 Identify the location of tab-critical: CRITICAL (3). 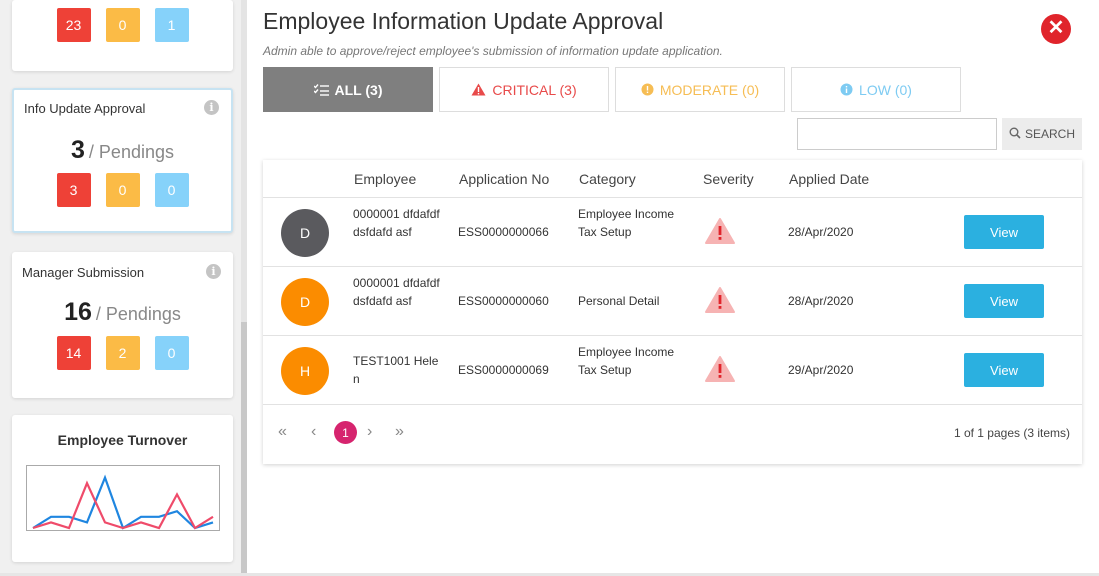
(524, 89).